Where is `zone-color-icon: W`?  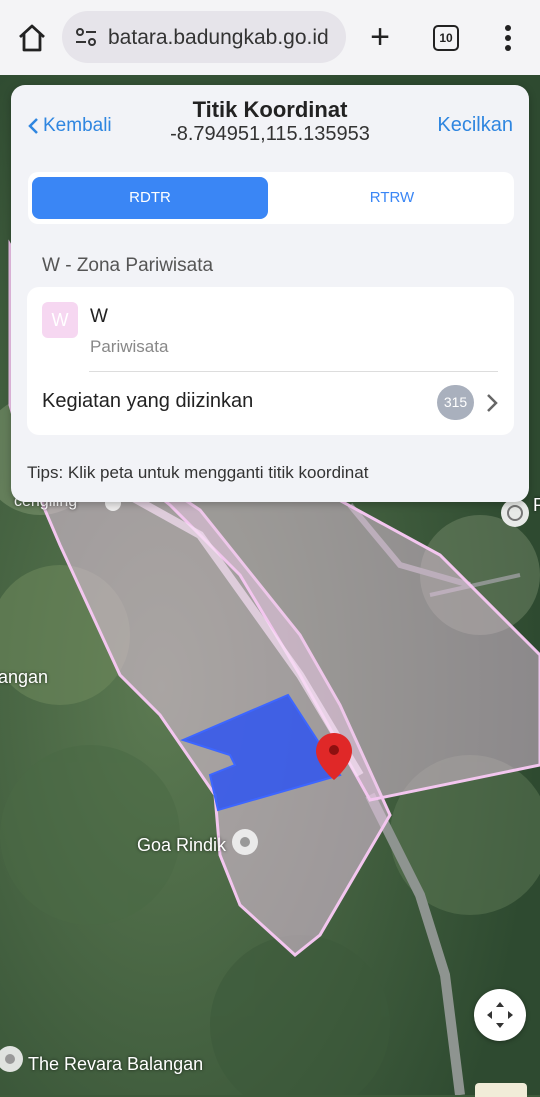
zone-color-icon: W is located at coordinates (60, 320).